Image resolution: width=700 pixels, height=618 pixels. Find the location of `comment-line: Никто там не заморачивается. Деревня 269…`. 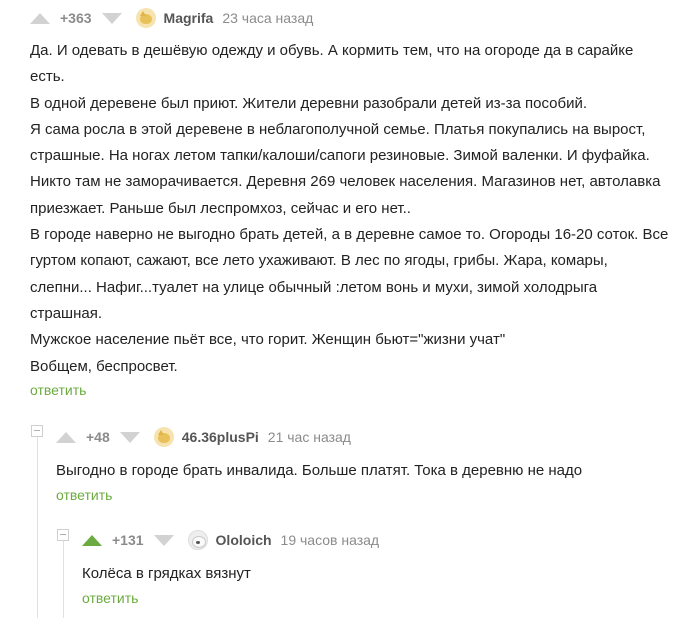

comment-line: Никто там не заморачивается. Деревня 269… is located at coordinates (345, 182).